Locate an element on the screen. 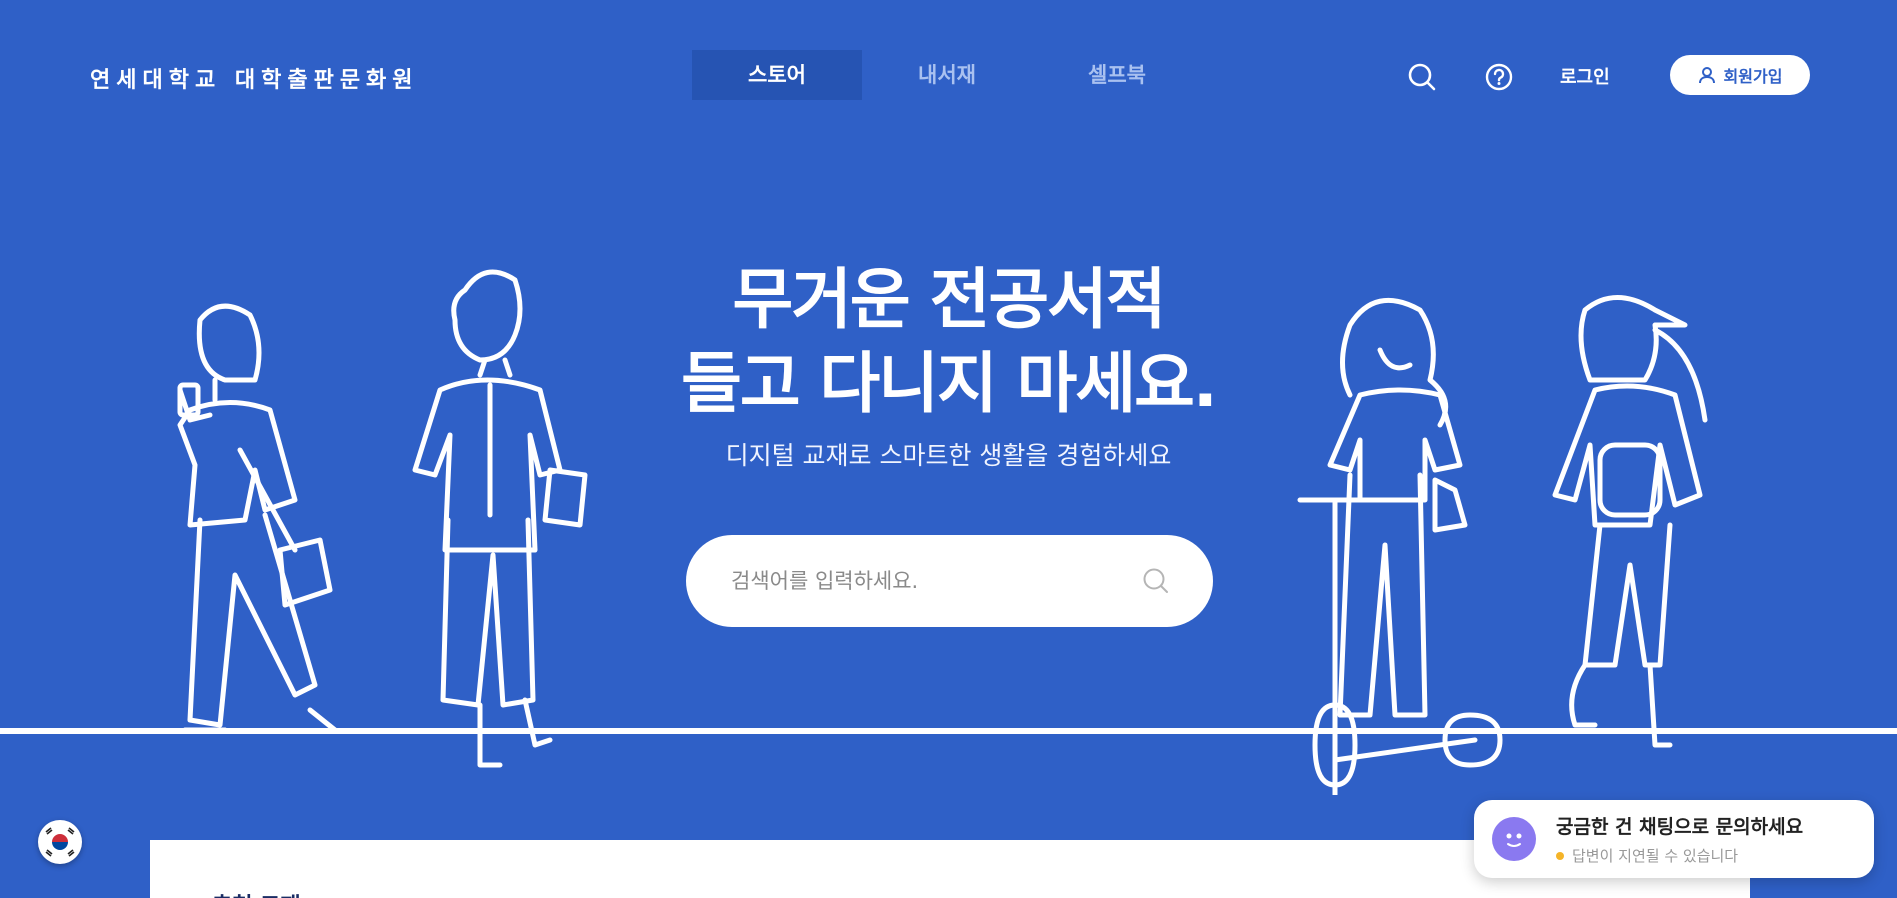  chat-status: 답변이 지연될 수 있습니다 is located at coordinates (1679, 855).